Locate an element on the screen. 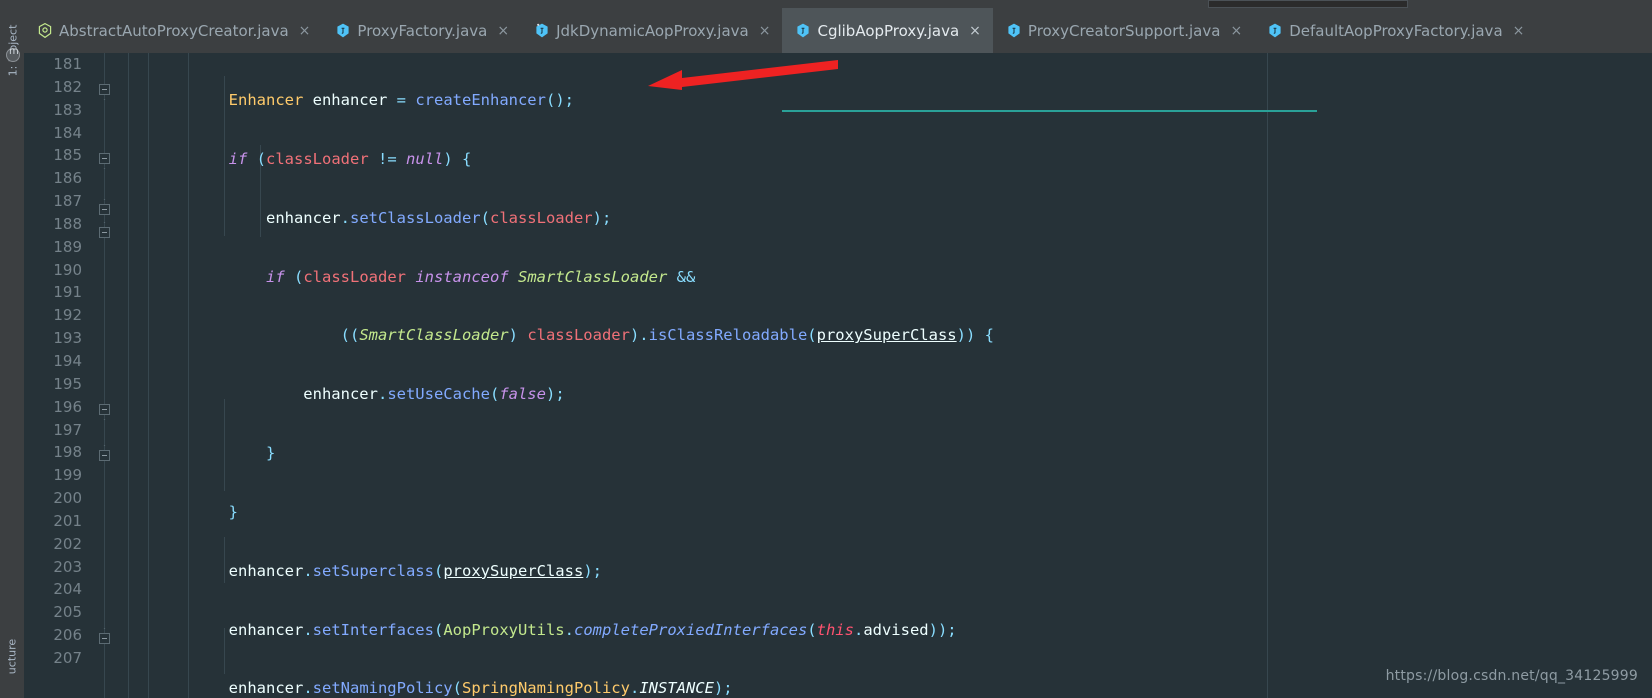 This screenshot has width=1652, height=698. line-number: 200 is located at coordinates (67, 498).